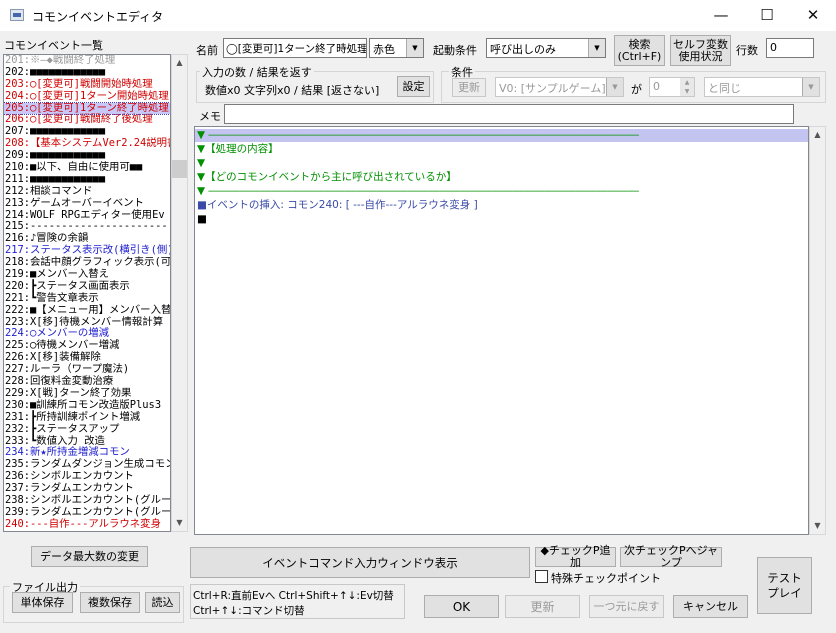  What do you see at coordinates (784, 592) in the screenshot?
I see `test-play-line2: プレイ` at bounding box center [784, 592].